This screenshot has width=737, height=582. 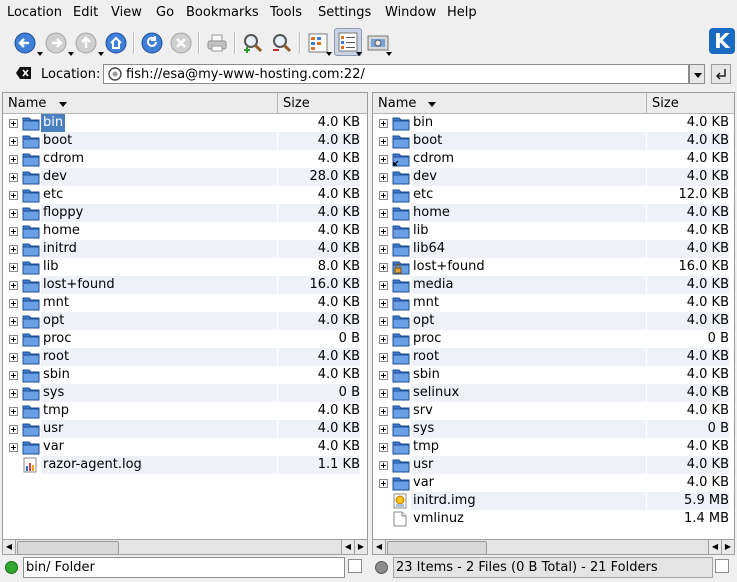 I want to click on home-button, so click(x=116, y=43).